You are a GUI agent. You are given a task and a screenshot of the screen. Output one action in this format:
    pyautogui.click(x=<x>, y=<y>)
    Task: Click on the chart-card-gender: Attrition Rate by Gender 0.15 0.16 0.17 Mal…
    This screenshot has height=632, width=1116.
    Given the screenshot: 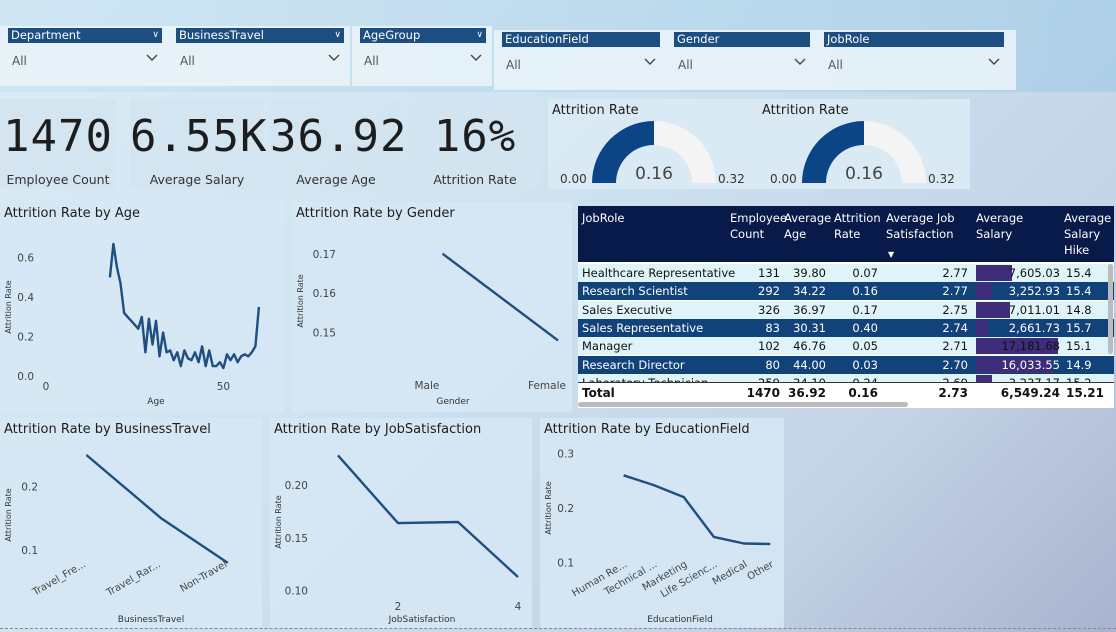 What is the action you would take?
    pyautogui.click(x=432, y=307)
    